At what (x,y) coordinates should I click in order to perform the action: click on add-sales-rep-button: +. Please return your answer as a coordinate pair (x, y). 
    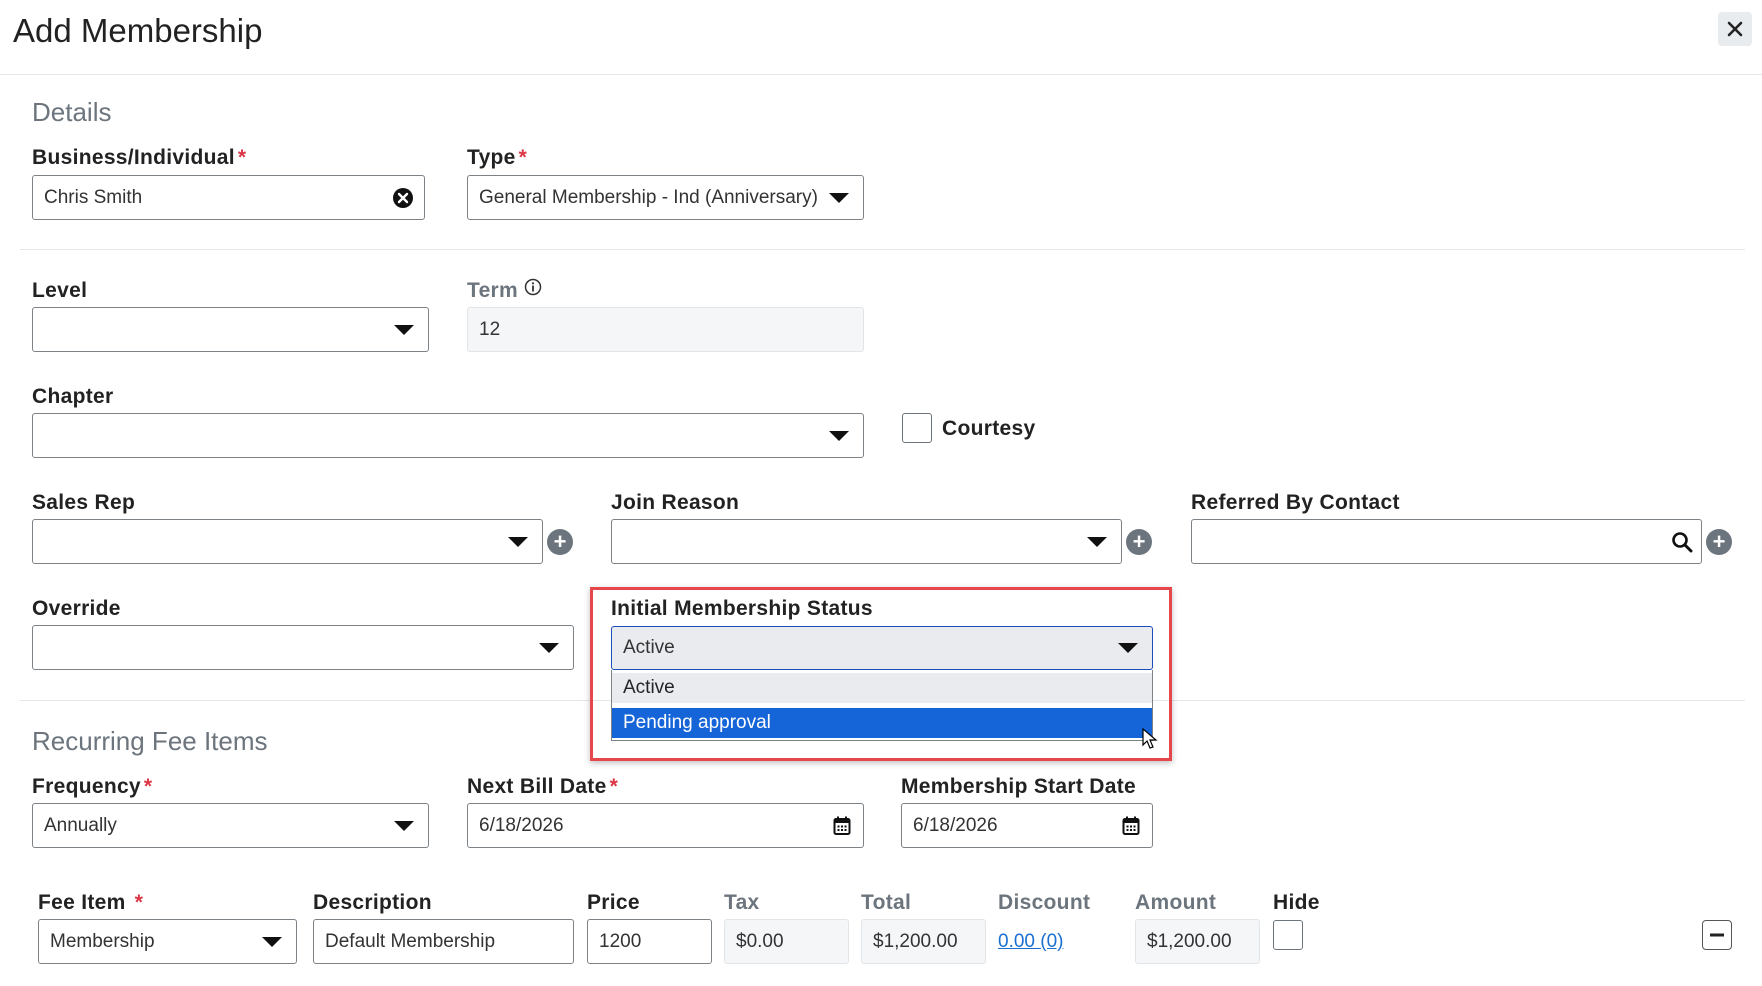
    Looking at the image, I should click on (560, 542).